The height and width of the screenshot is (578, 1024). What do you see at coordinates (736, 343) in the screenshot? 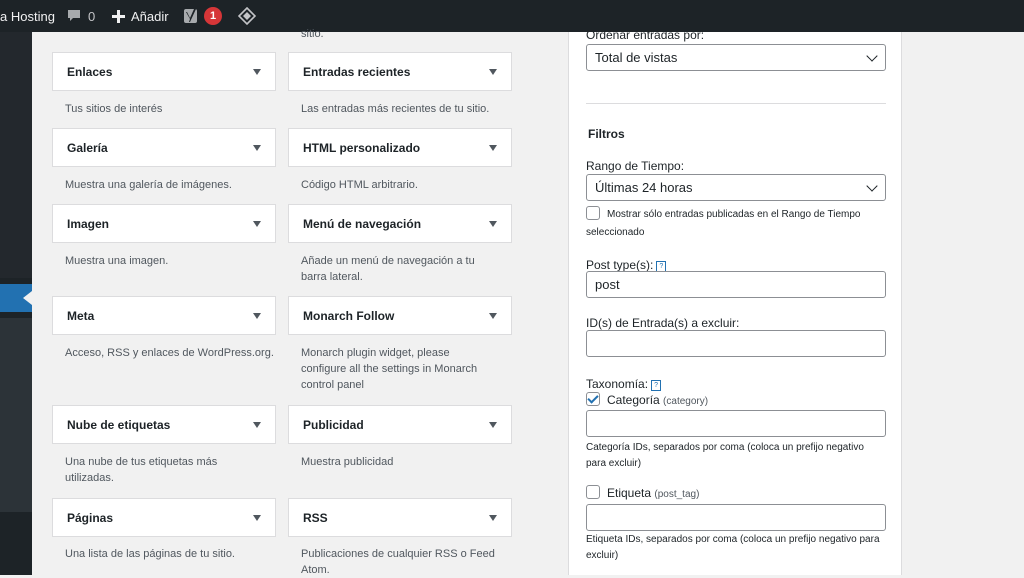
I see `exclude-ids-input` at bounding box center [736, 343].